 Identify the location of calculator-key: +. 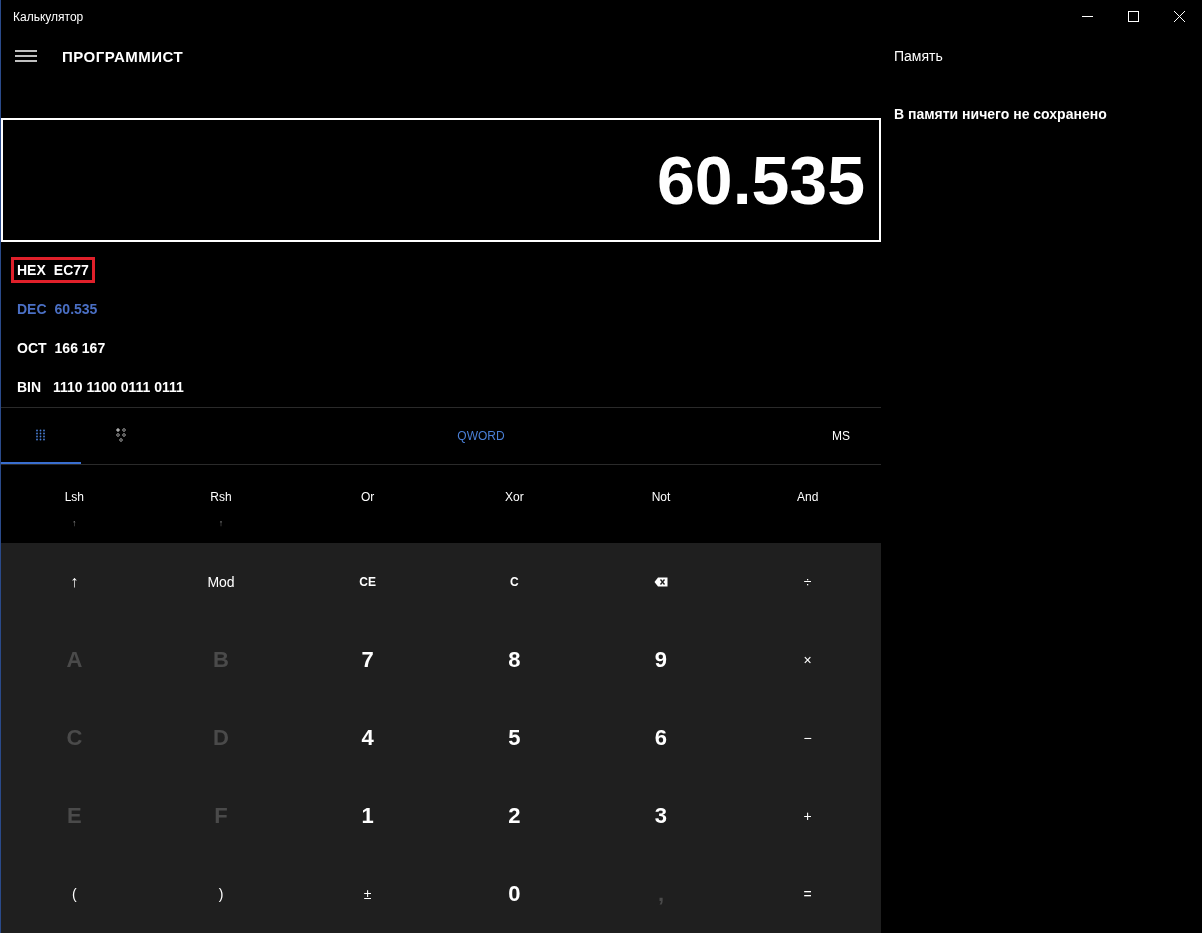
(807, 816).